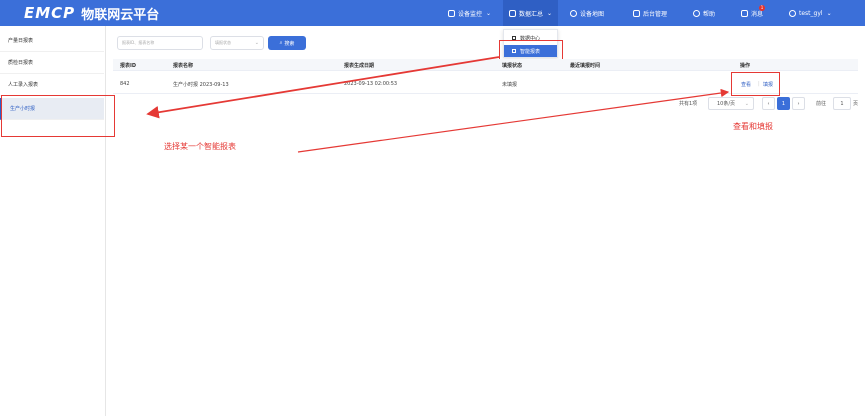 The height and width of the screenshot is (416, 865). What do you see at coordinates (200, 146) in the screenshot?
I see `annotation-select-report: 选择某一个智能报表` at bounding box center [200, 146].